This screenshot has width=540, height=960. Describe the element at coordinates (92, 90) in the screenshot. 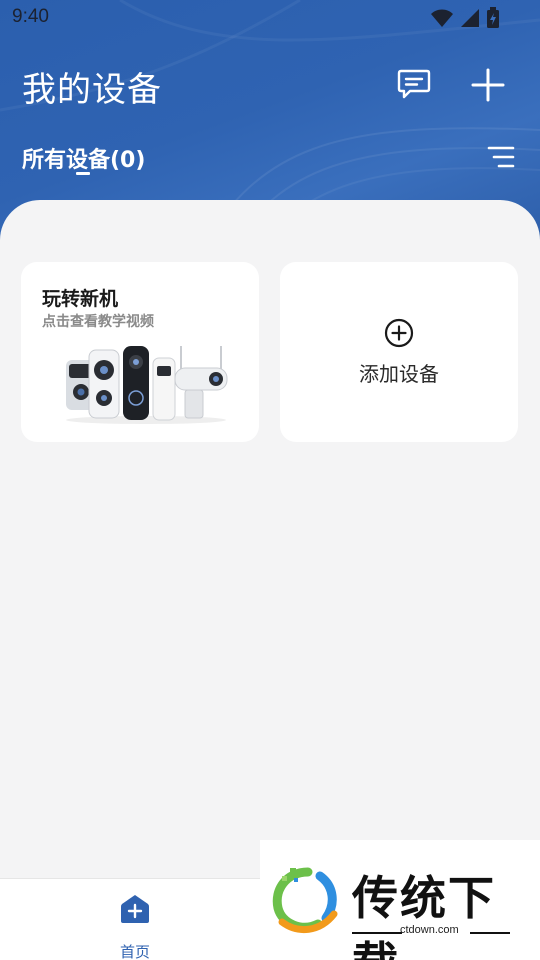

I see `page-title: 我的设备` at that location.